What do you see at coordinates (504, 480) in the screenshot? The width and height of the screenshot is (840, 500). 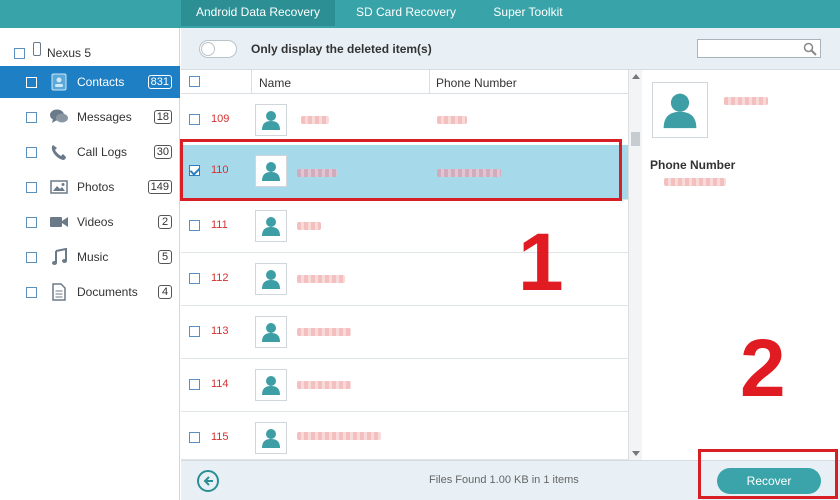 I see `files-found-status: Files Found 1.00 KB in 1 items` at bounding box center [504, 480].